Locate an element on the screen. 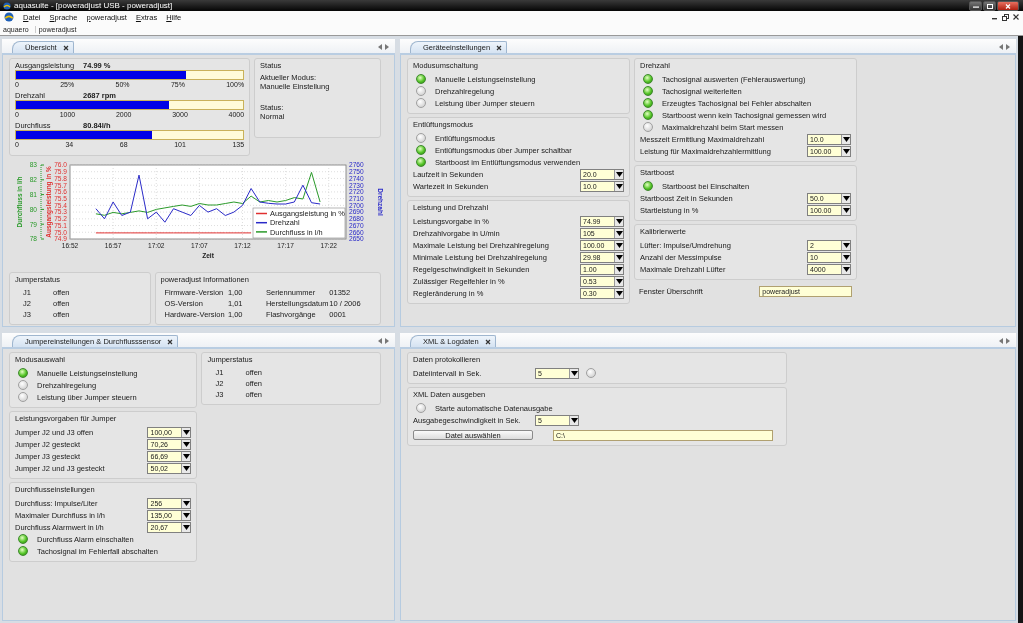  window-title: aquasuite - [poweradjust USB - poweradjust] is located at coordinates (93, 5).